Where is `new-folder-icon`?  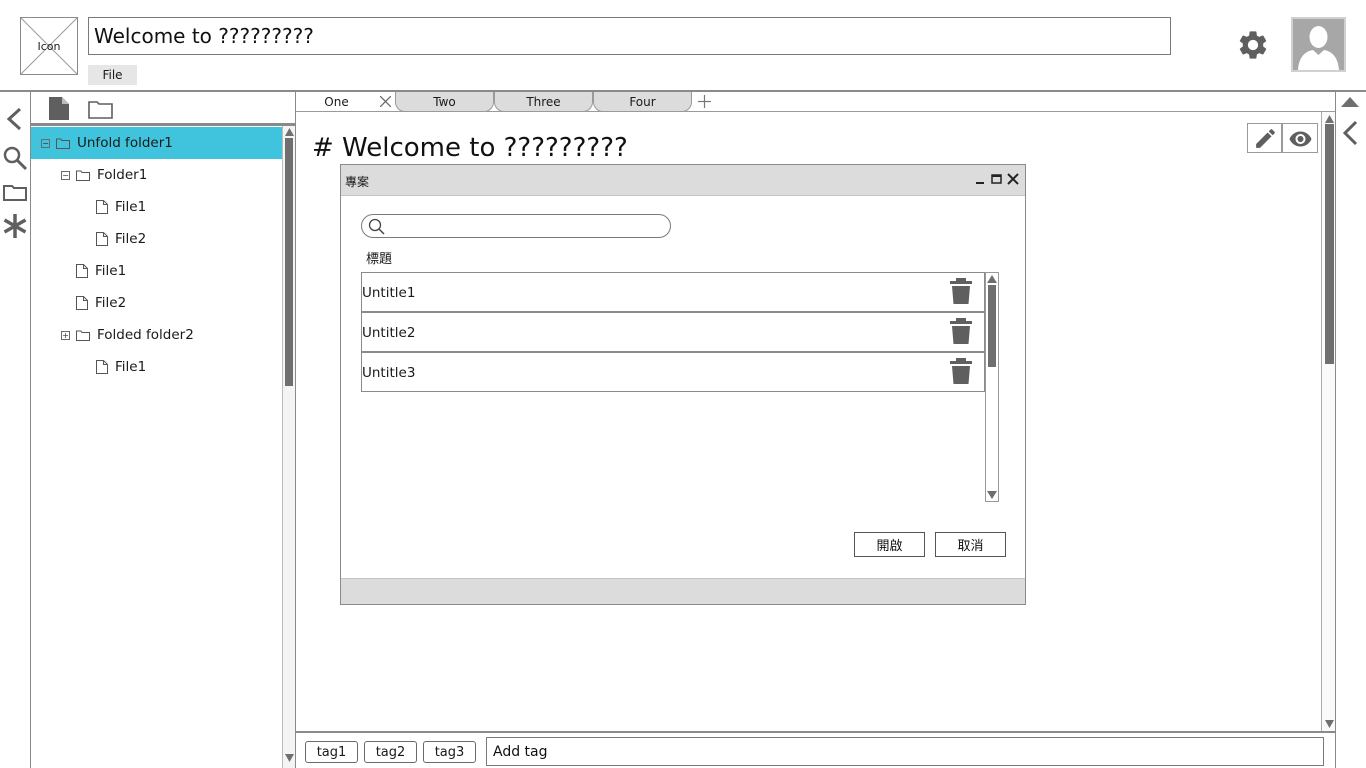
new-folder-icon is located at coordinates (100, 111).